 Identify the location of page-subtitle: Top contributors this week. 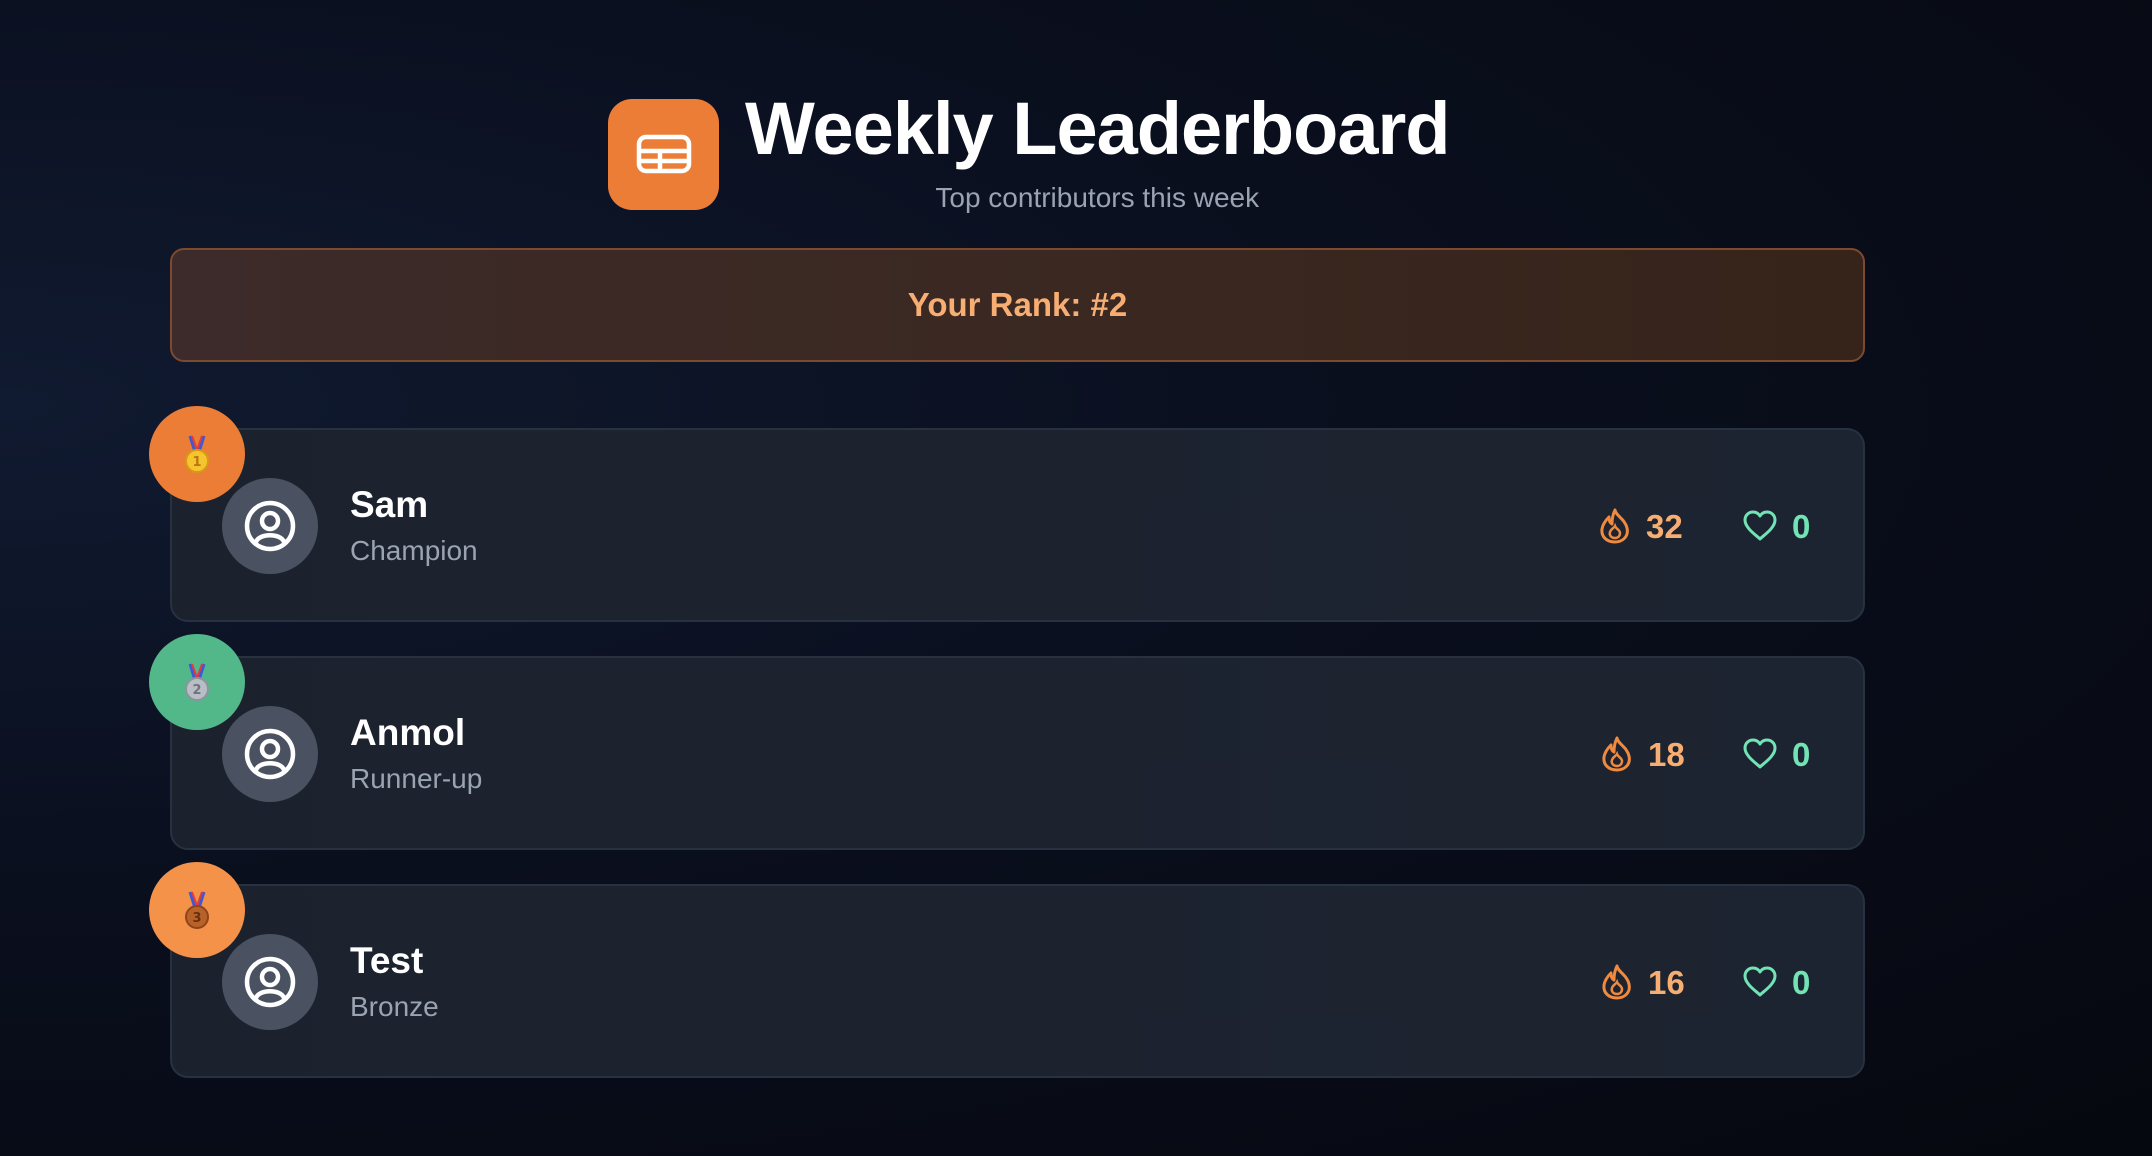
(1097, 197).